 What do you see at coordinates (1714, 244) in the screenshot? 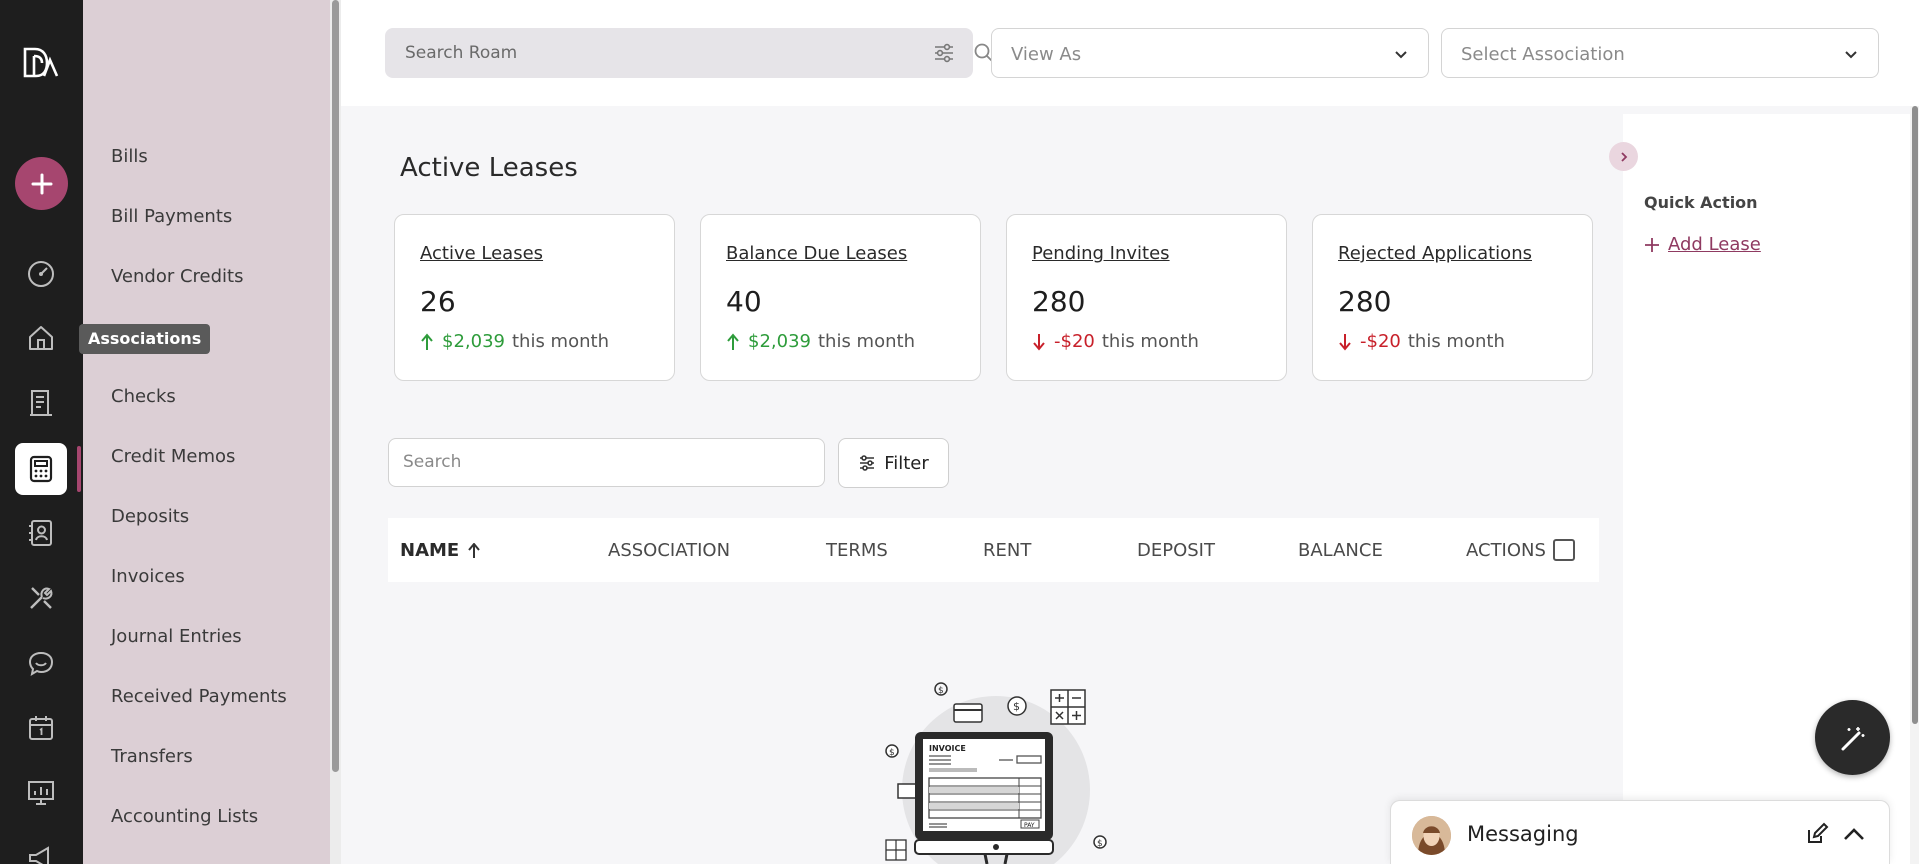
I see `add-lease-label: Add Lease` at bounding box center [1714, 244].